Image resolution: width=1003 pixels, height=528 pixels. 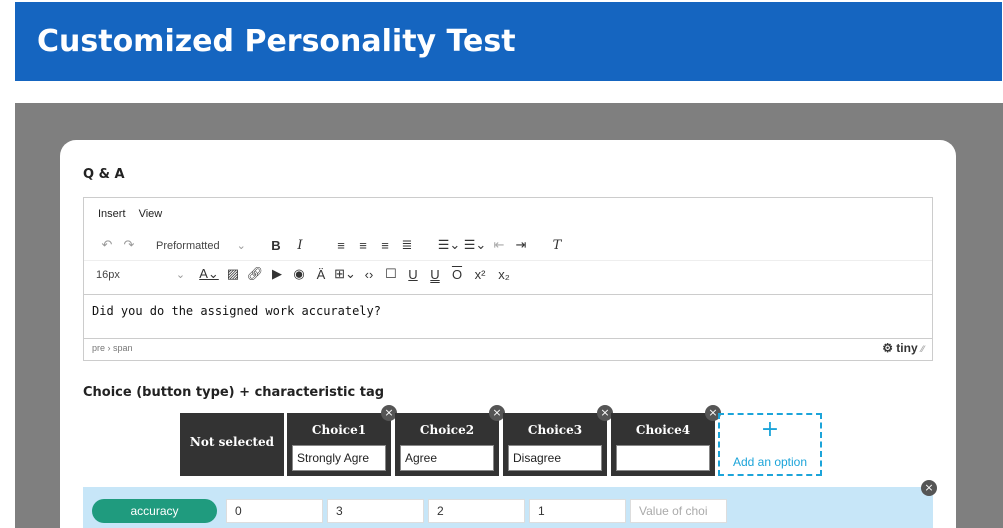 I want to click on font-size-value: 16px, so click(x=108, y=274).